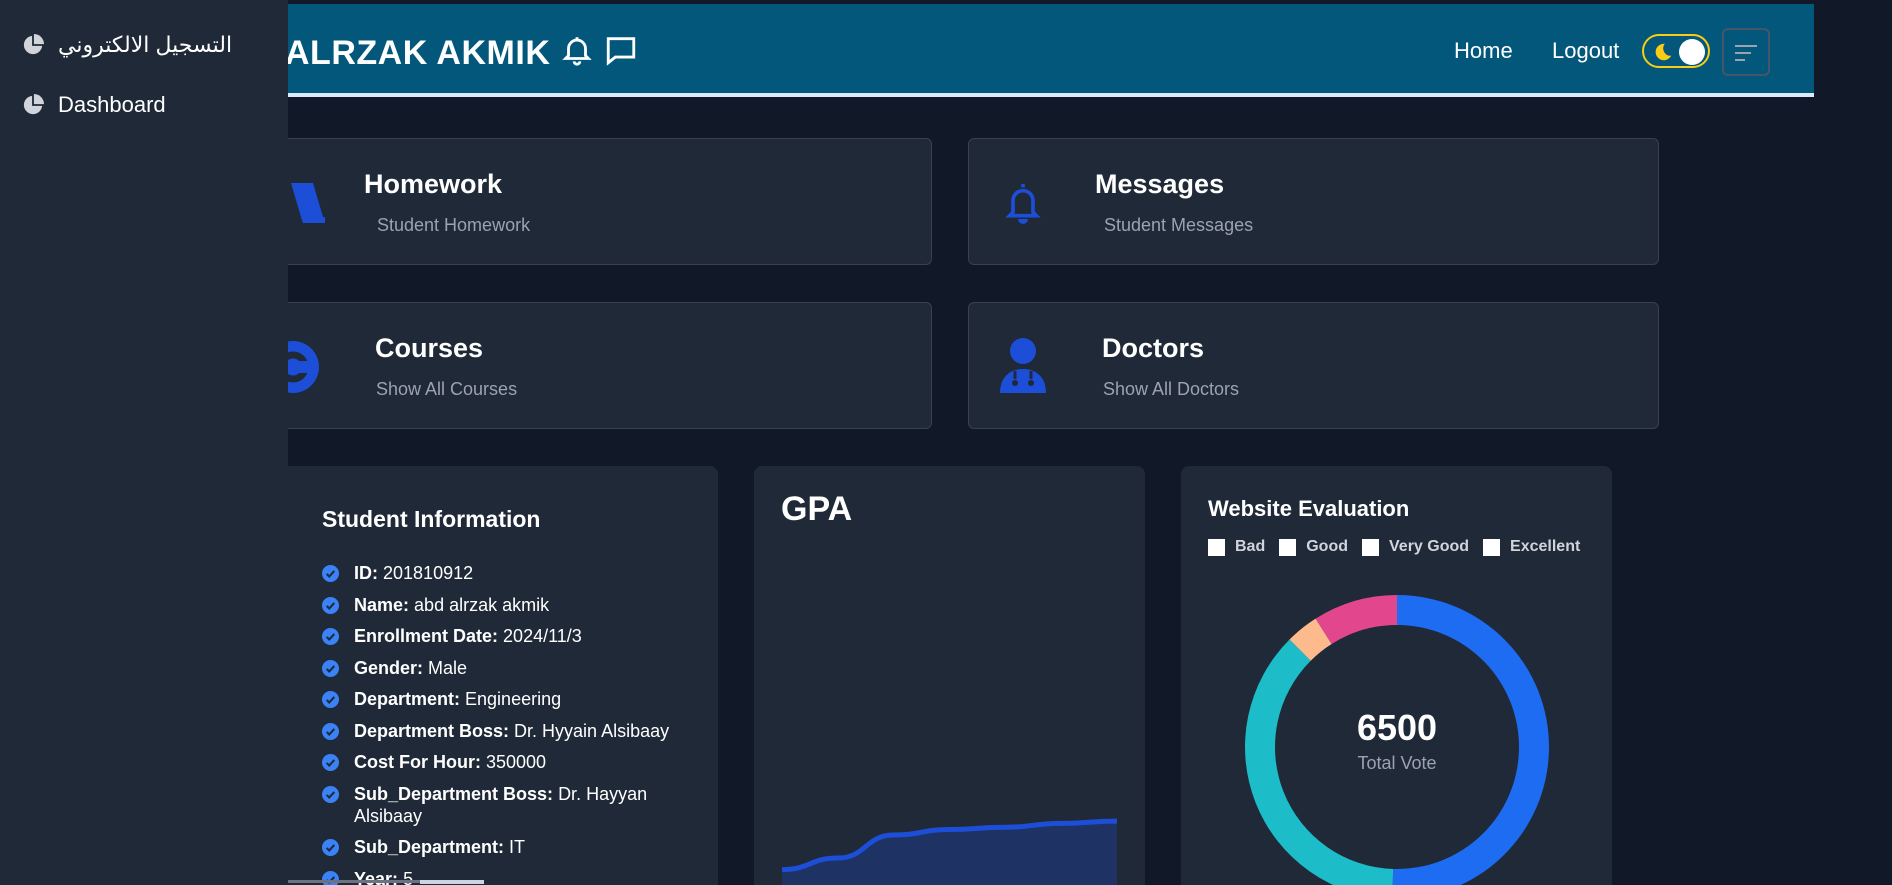  Describe the element at coordinates (112, 104) in the screenshot. I see `sidebar-item-label: Dashboard` at that location.